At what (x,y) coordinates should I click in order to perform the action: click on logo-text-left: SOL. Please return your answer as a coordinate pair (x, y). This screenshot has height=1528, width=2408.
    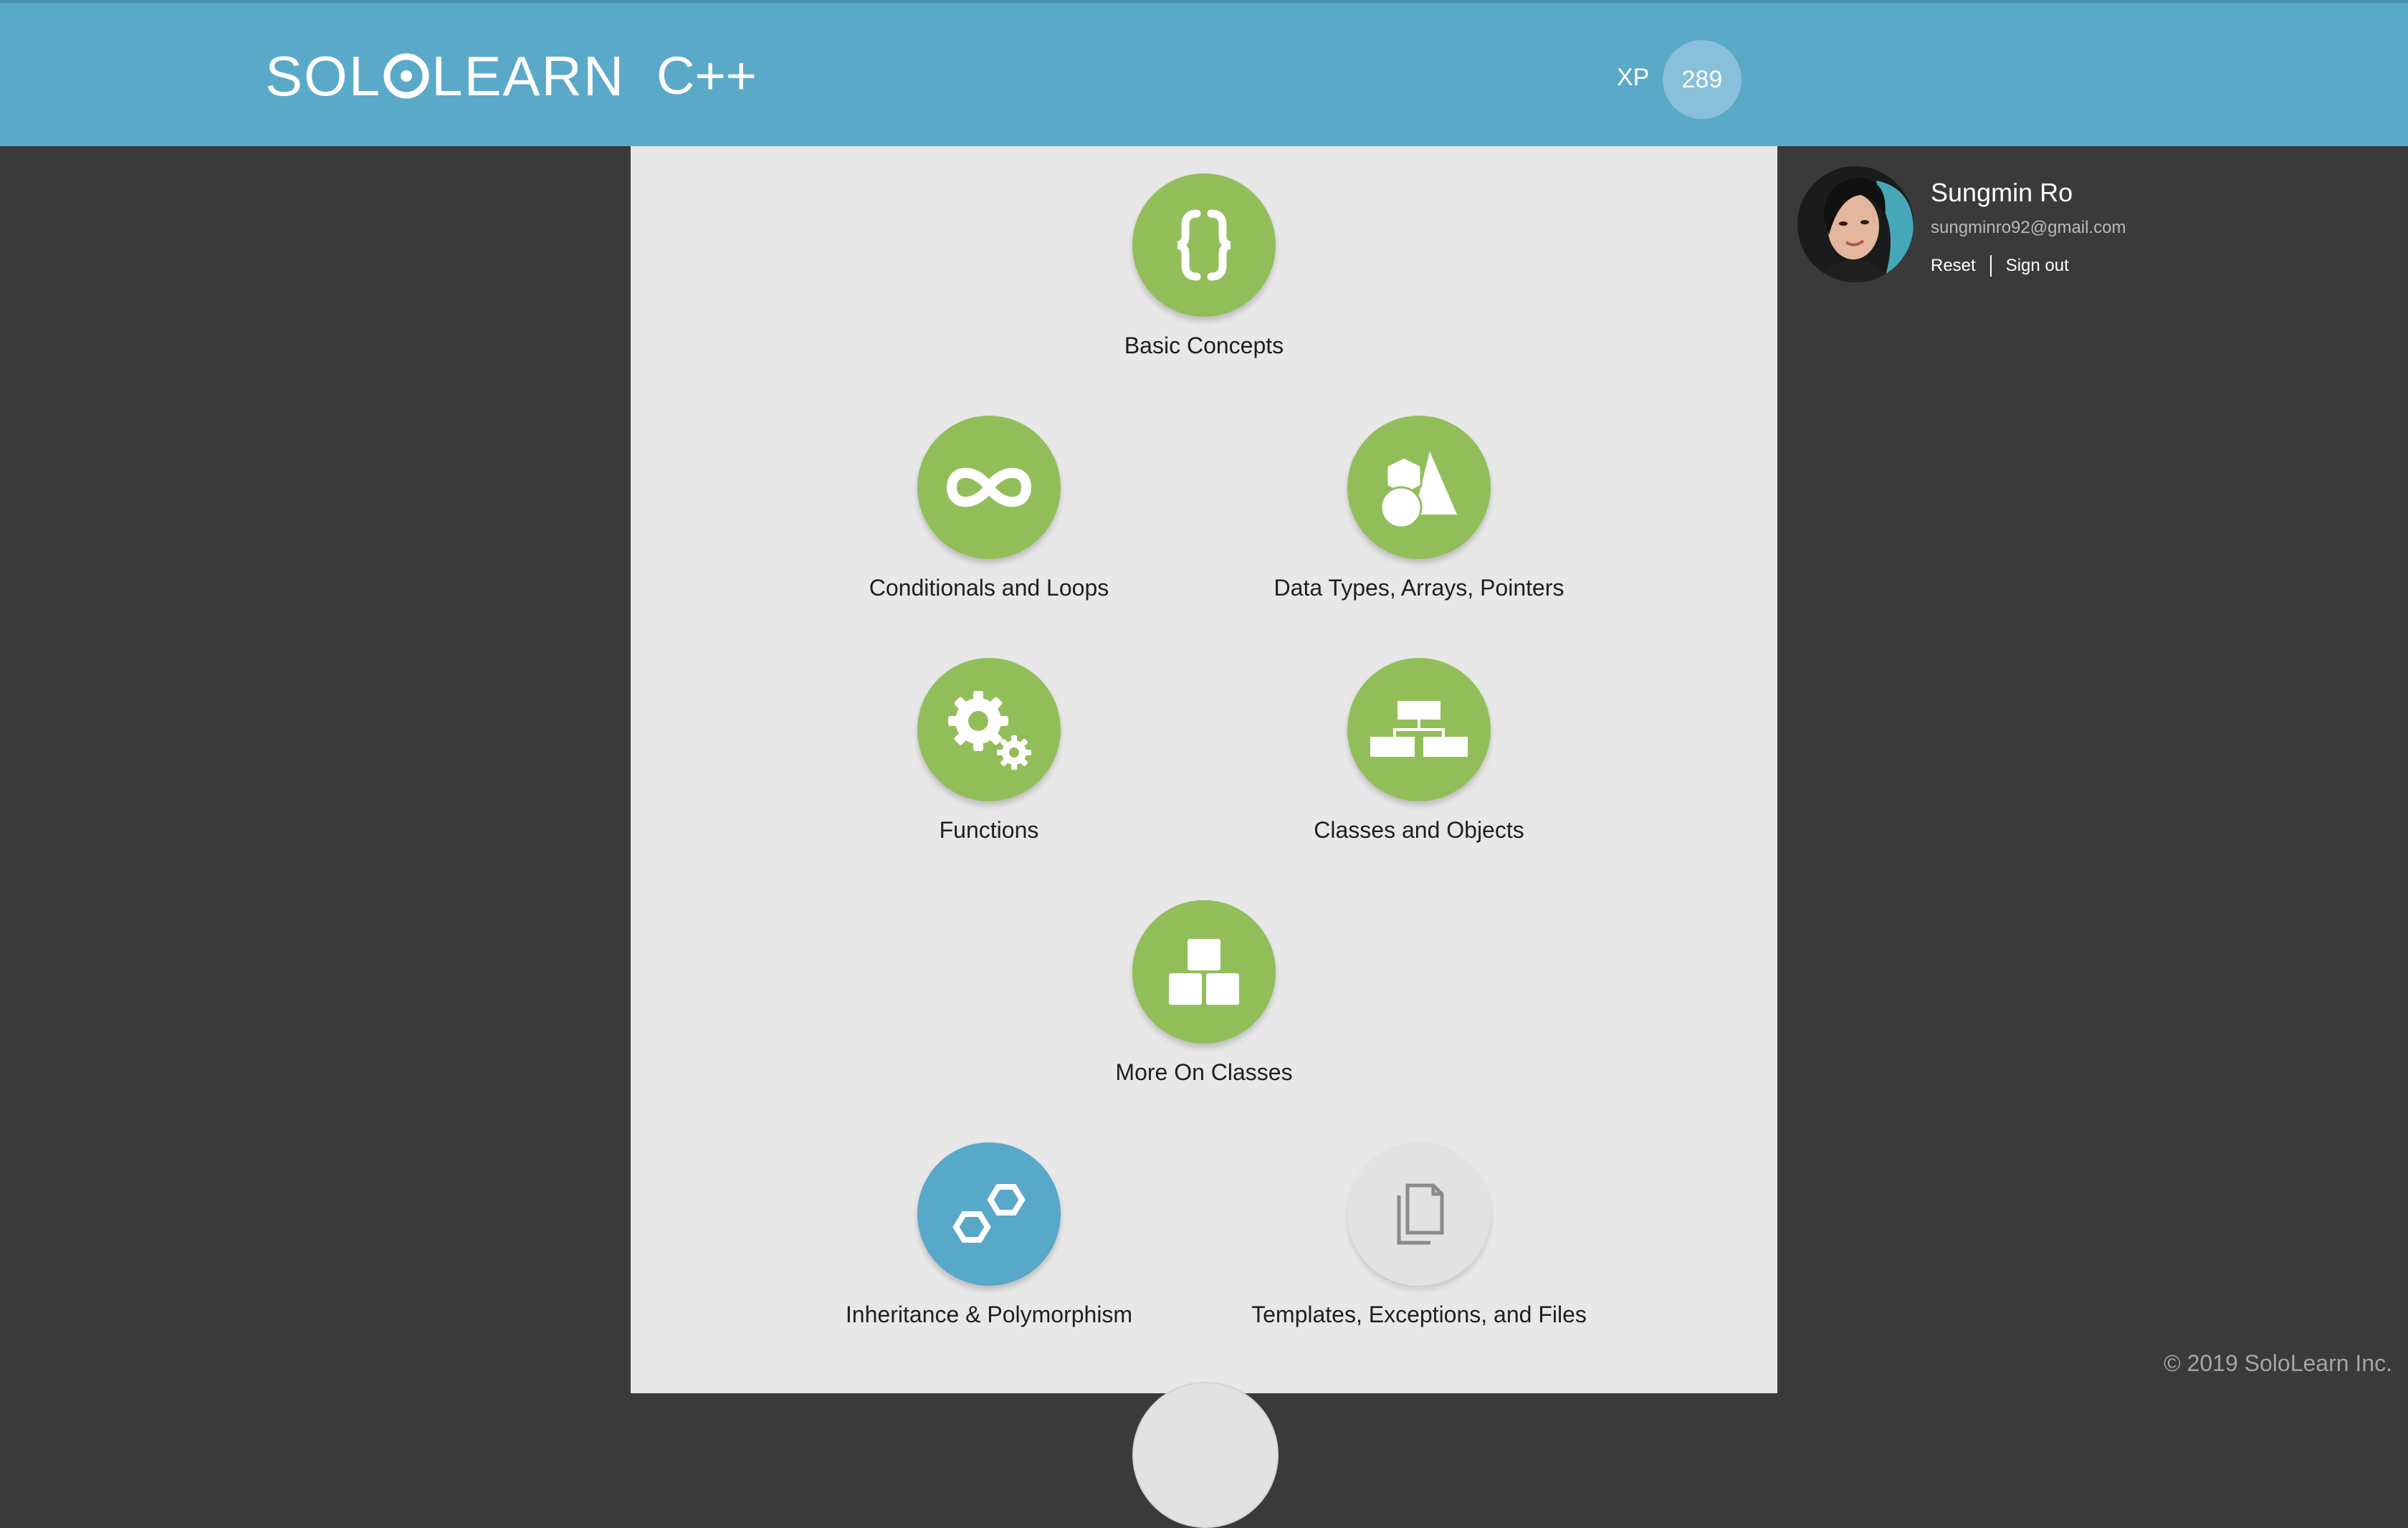
    Looking at the image, I should click on (323, 76).